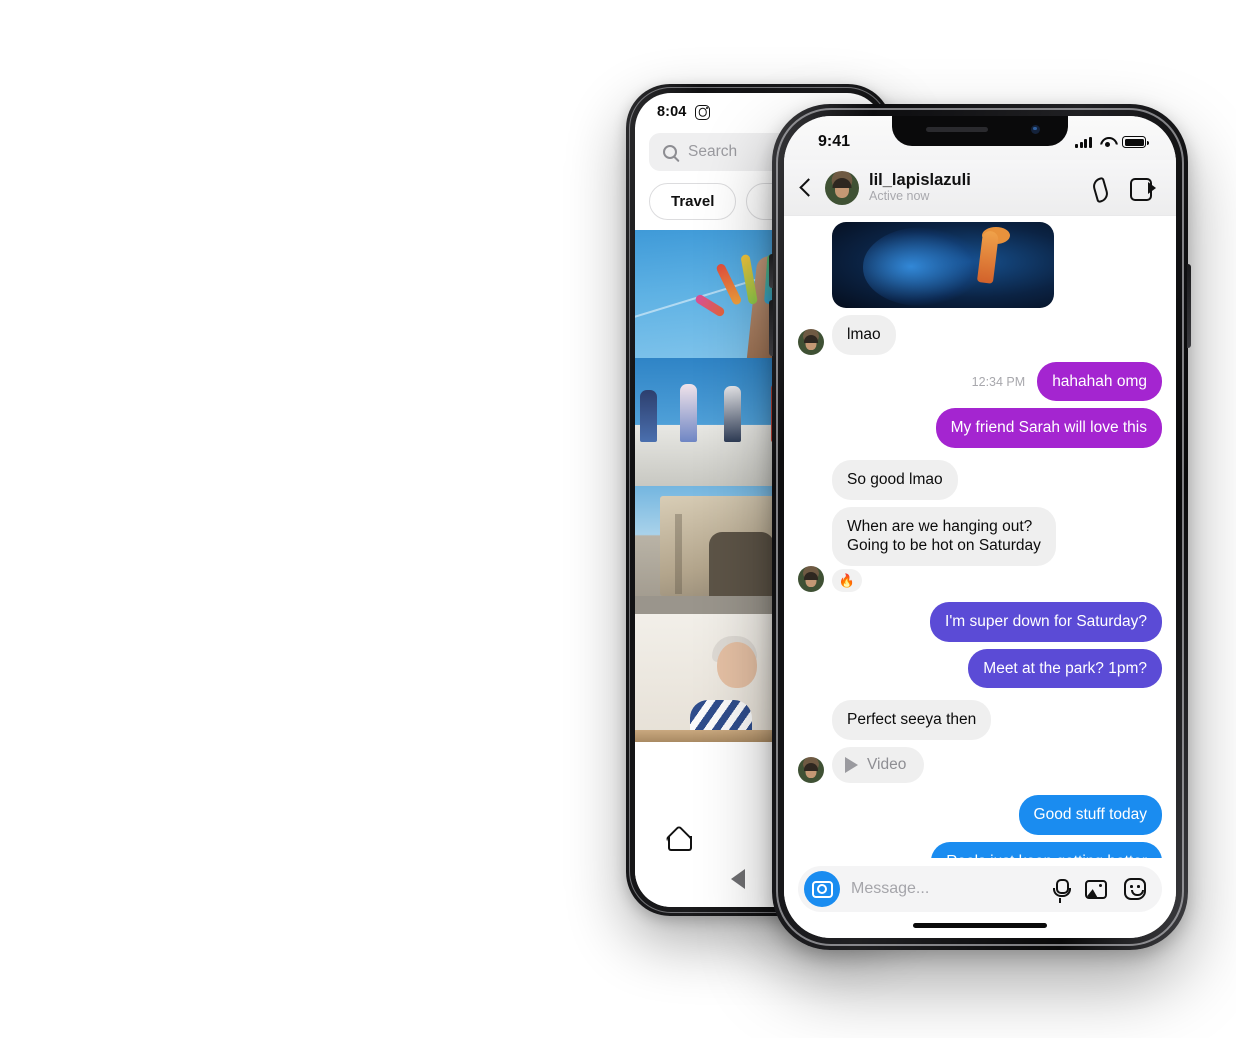 The width and height of the screenshot is (1236, 1038). Describe the element at coordinates (693, 201) in the screenshot. I see `chip-travel: Travel` at that location.